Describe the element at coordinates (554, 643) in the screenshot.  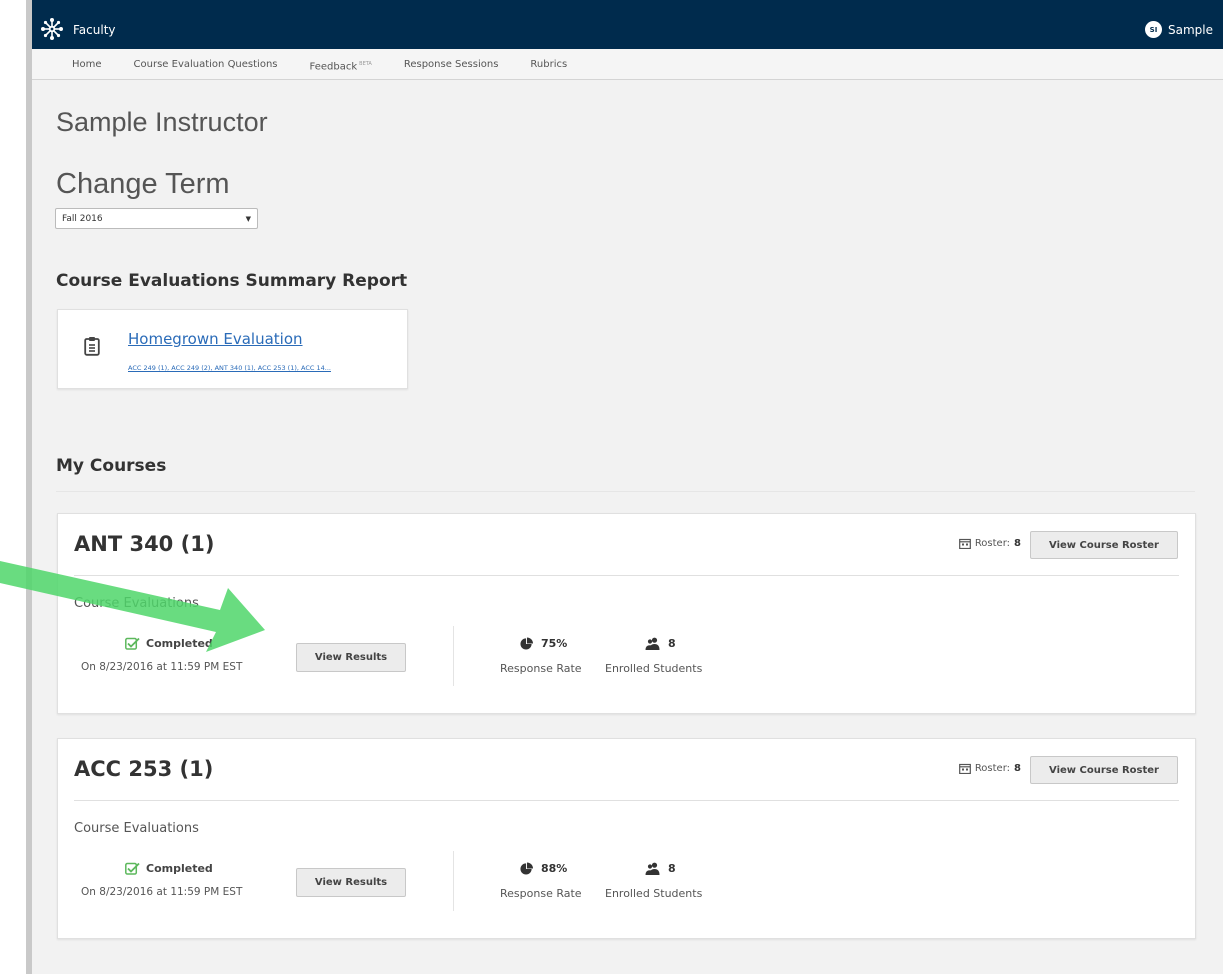
I see `response-rate: 75%` at that location.